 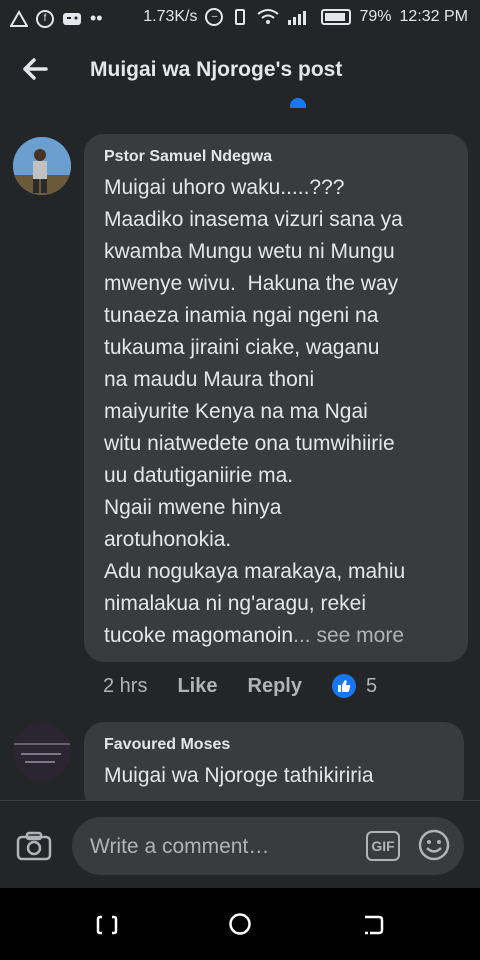 I want to click on wifi-icon, so click(x=268, y=16).